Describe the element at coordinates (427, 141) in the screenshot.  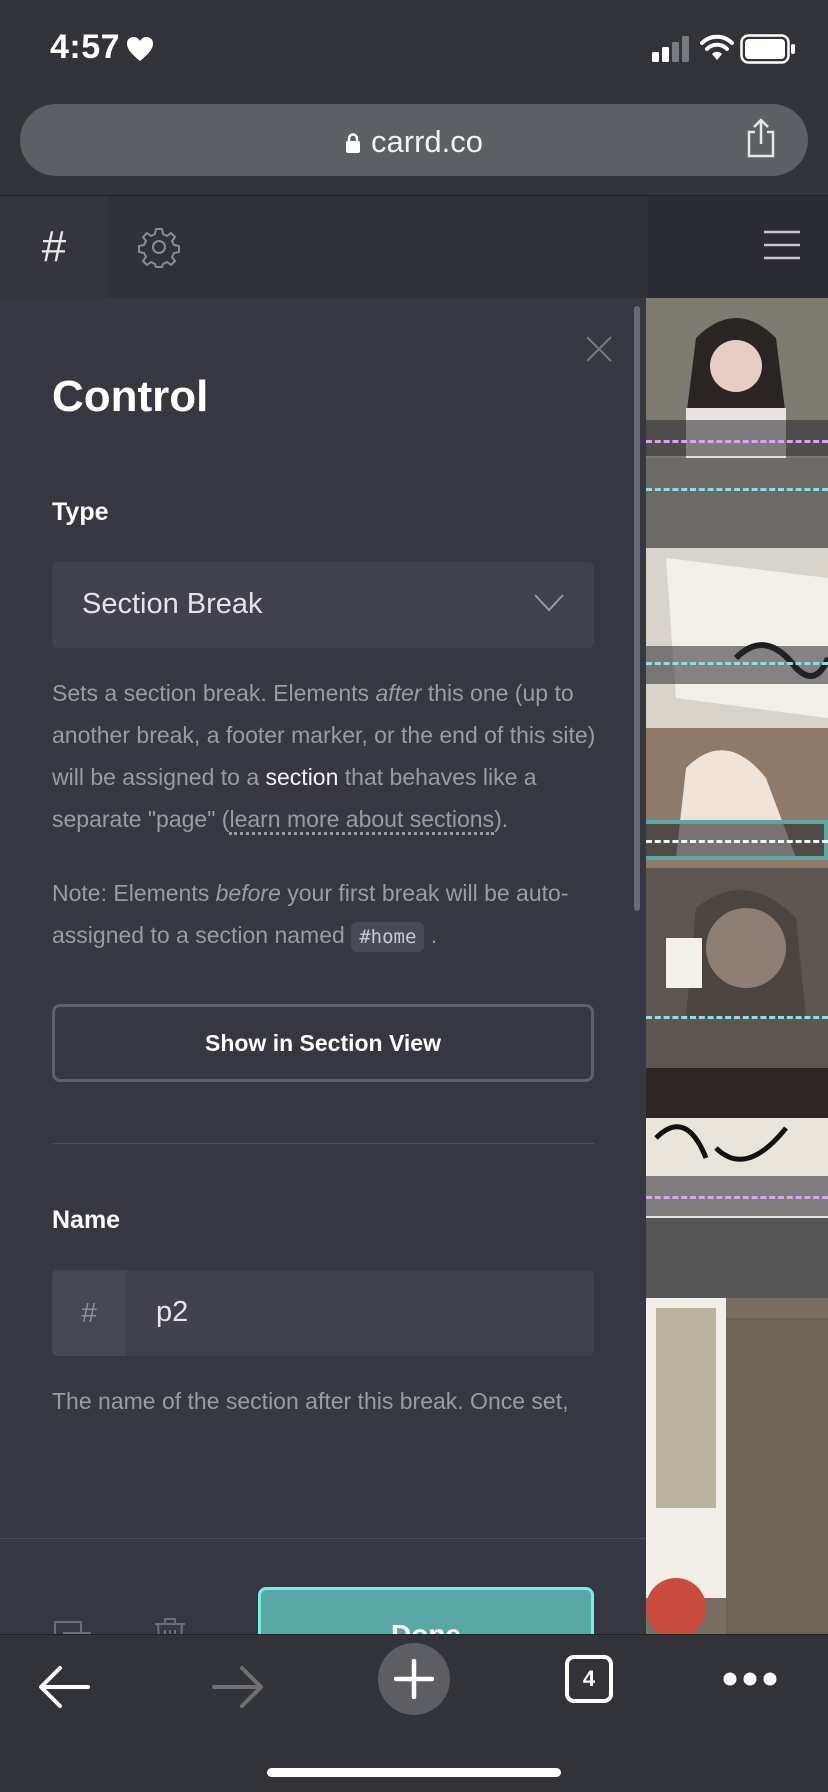
I see `url-text: carrd.co` at that location.